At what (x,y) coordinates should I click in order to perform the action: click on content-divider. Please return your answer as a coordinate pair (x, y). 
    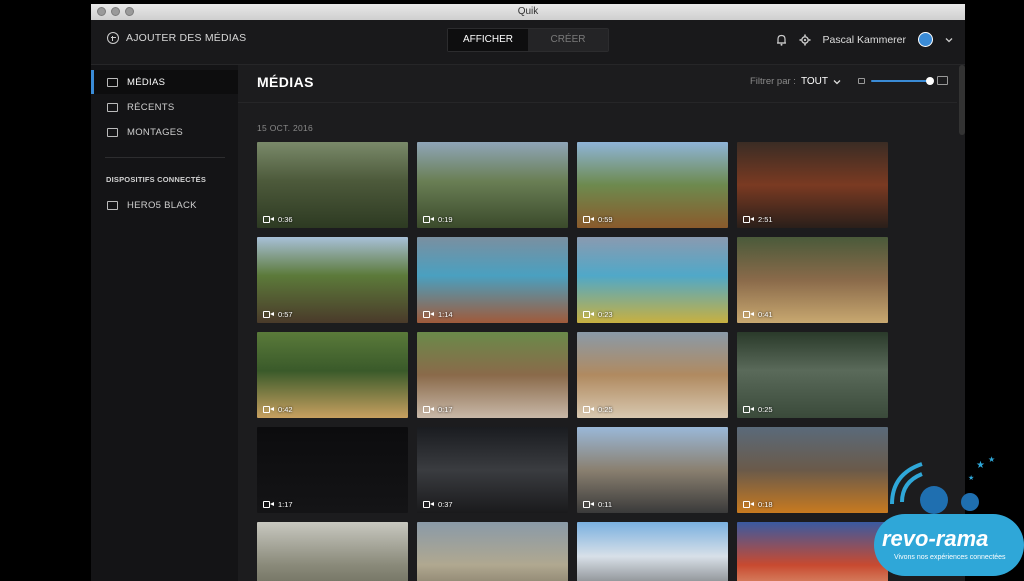
    Looking at the image, I should click on (597, 102).